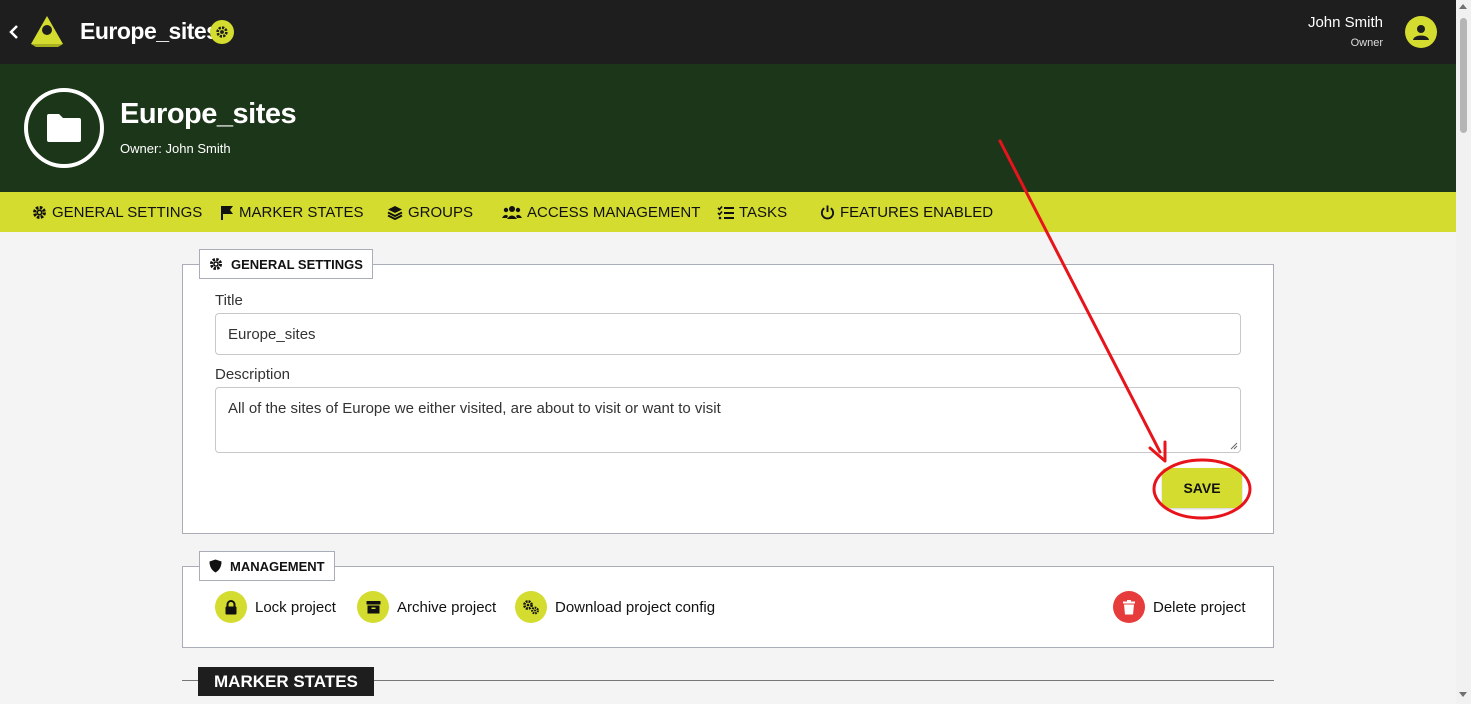 This screenshot has height=704, width=1471. What do you see at coordinates (531, 607) in the screenshot?
I see `gears-icon` at bounding box center [531, 607].